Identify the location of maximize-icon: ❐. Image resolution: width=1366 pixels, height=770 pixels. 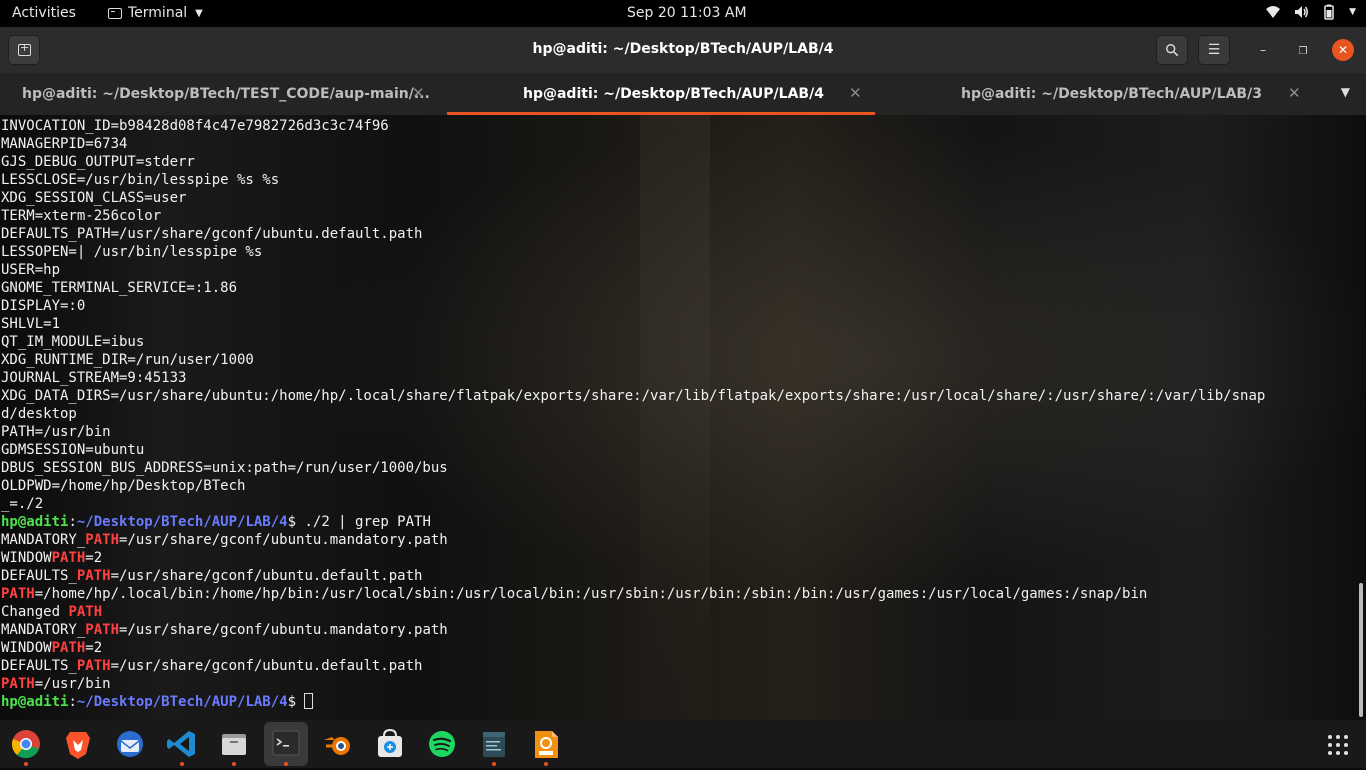
(1303, 51).